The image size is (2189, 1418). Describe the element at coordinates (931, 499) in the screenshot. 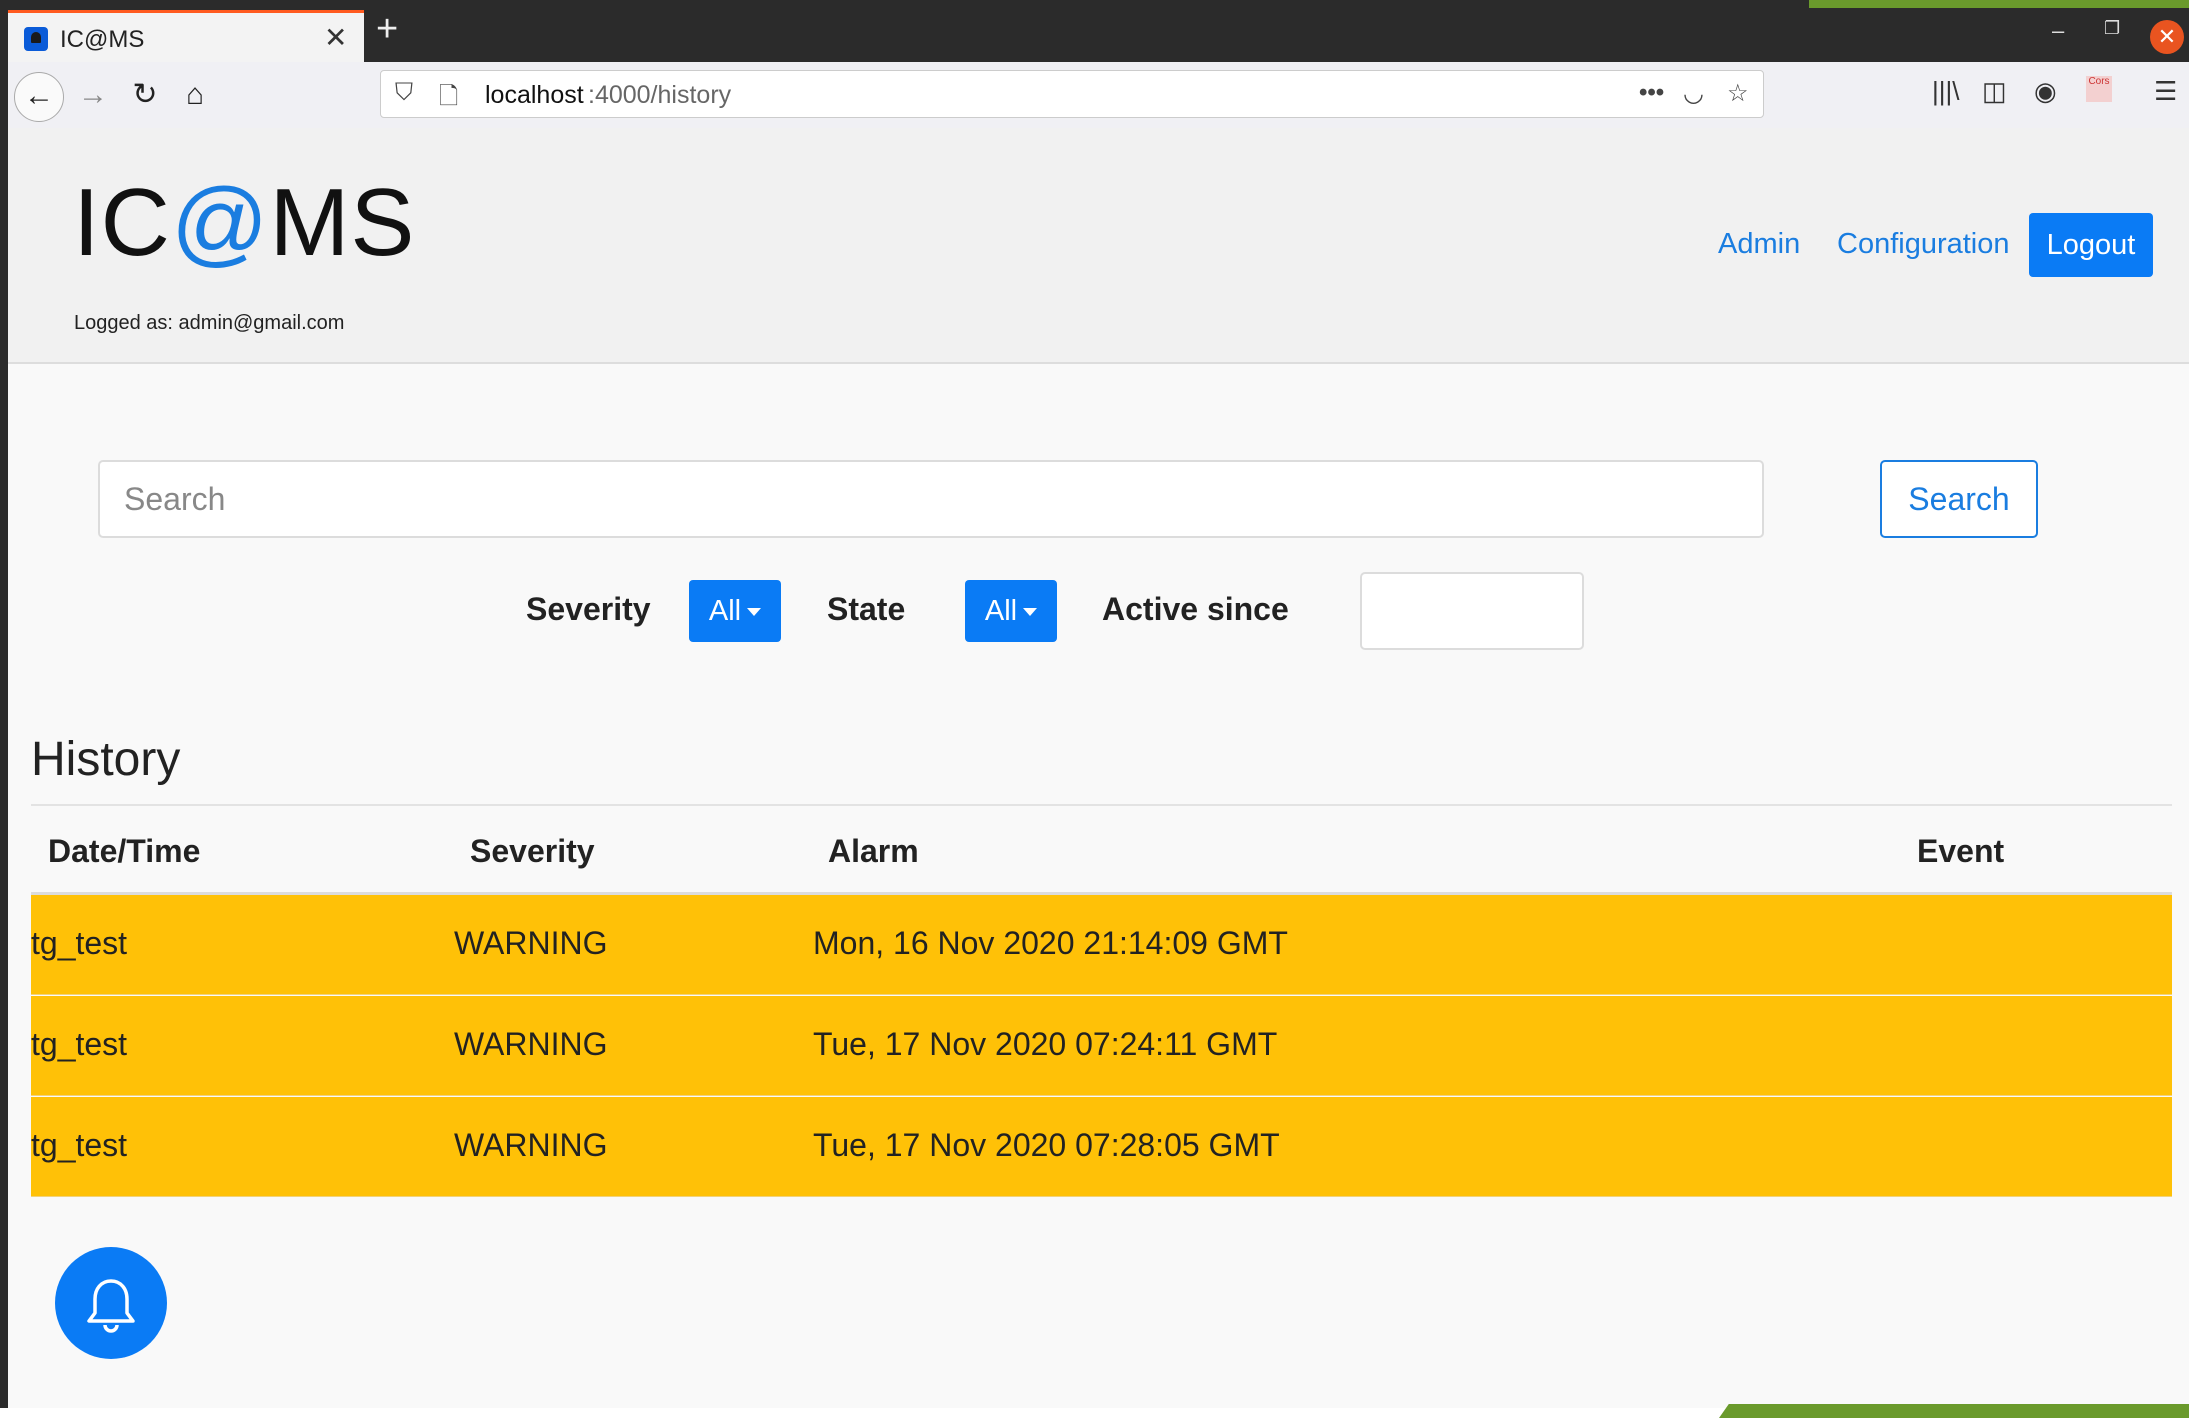

I see `search-input` at that location.